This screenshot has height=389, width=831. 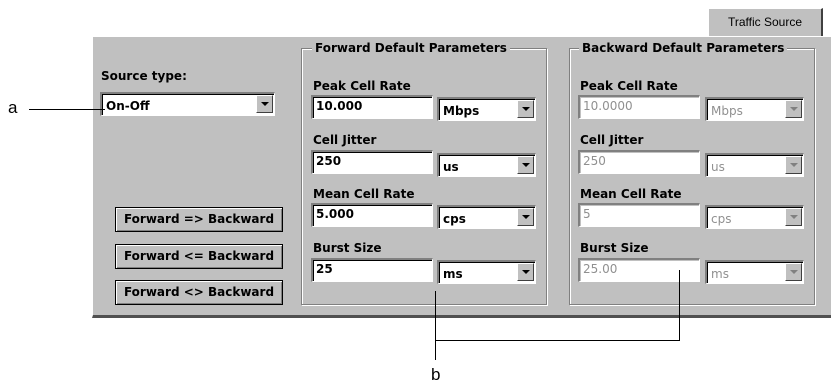 What do you see at coordinates (345, 140) in the screenshot?
I see `forward-jitter-label: Cell Jitter` at bounding box center [345, 140].